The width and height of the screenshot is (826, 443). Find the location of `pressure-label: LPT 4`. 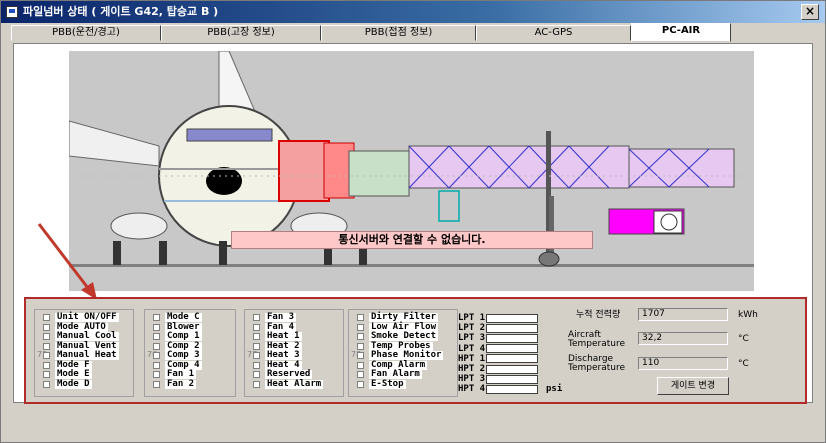

pressure-label: LPT 4 is located at coordinates (472, 348).